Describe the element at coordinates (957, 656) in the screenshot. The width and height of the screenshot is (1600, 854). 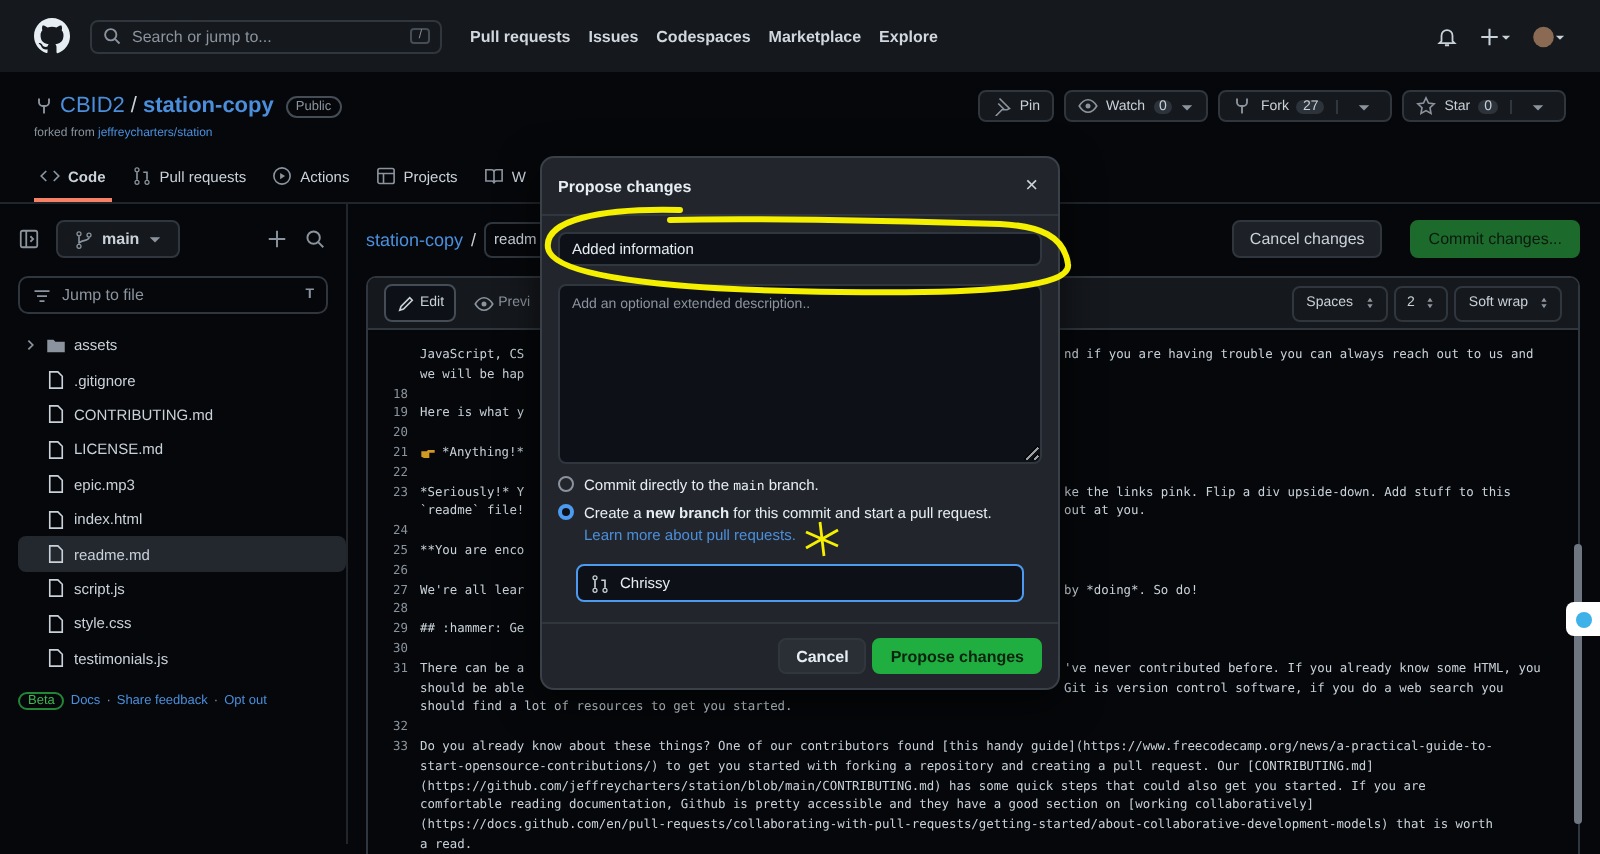
I see `propose-changes-button: Propose changes` at that location.